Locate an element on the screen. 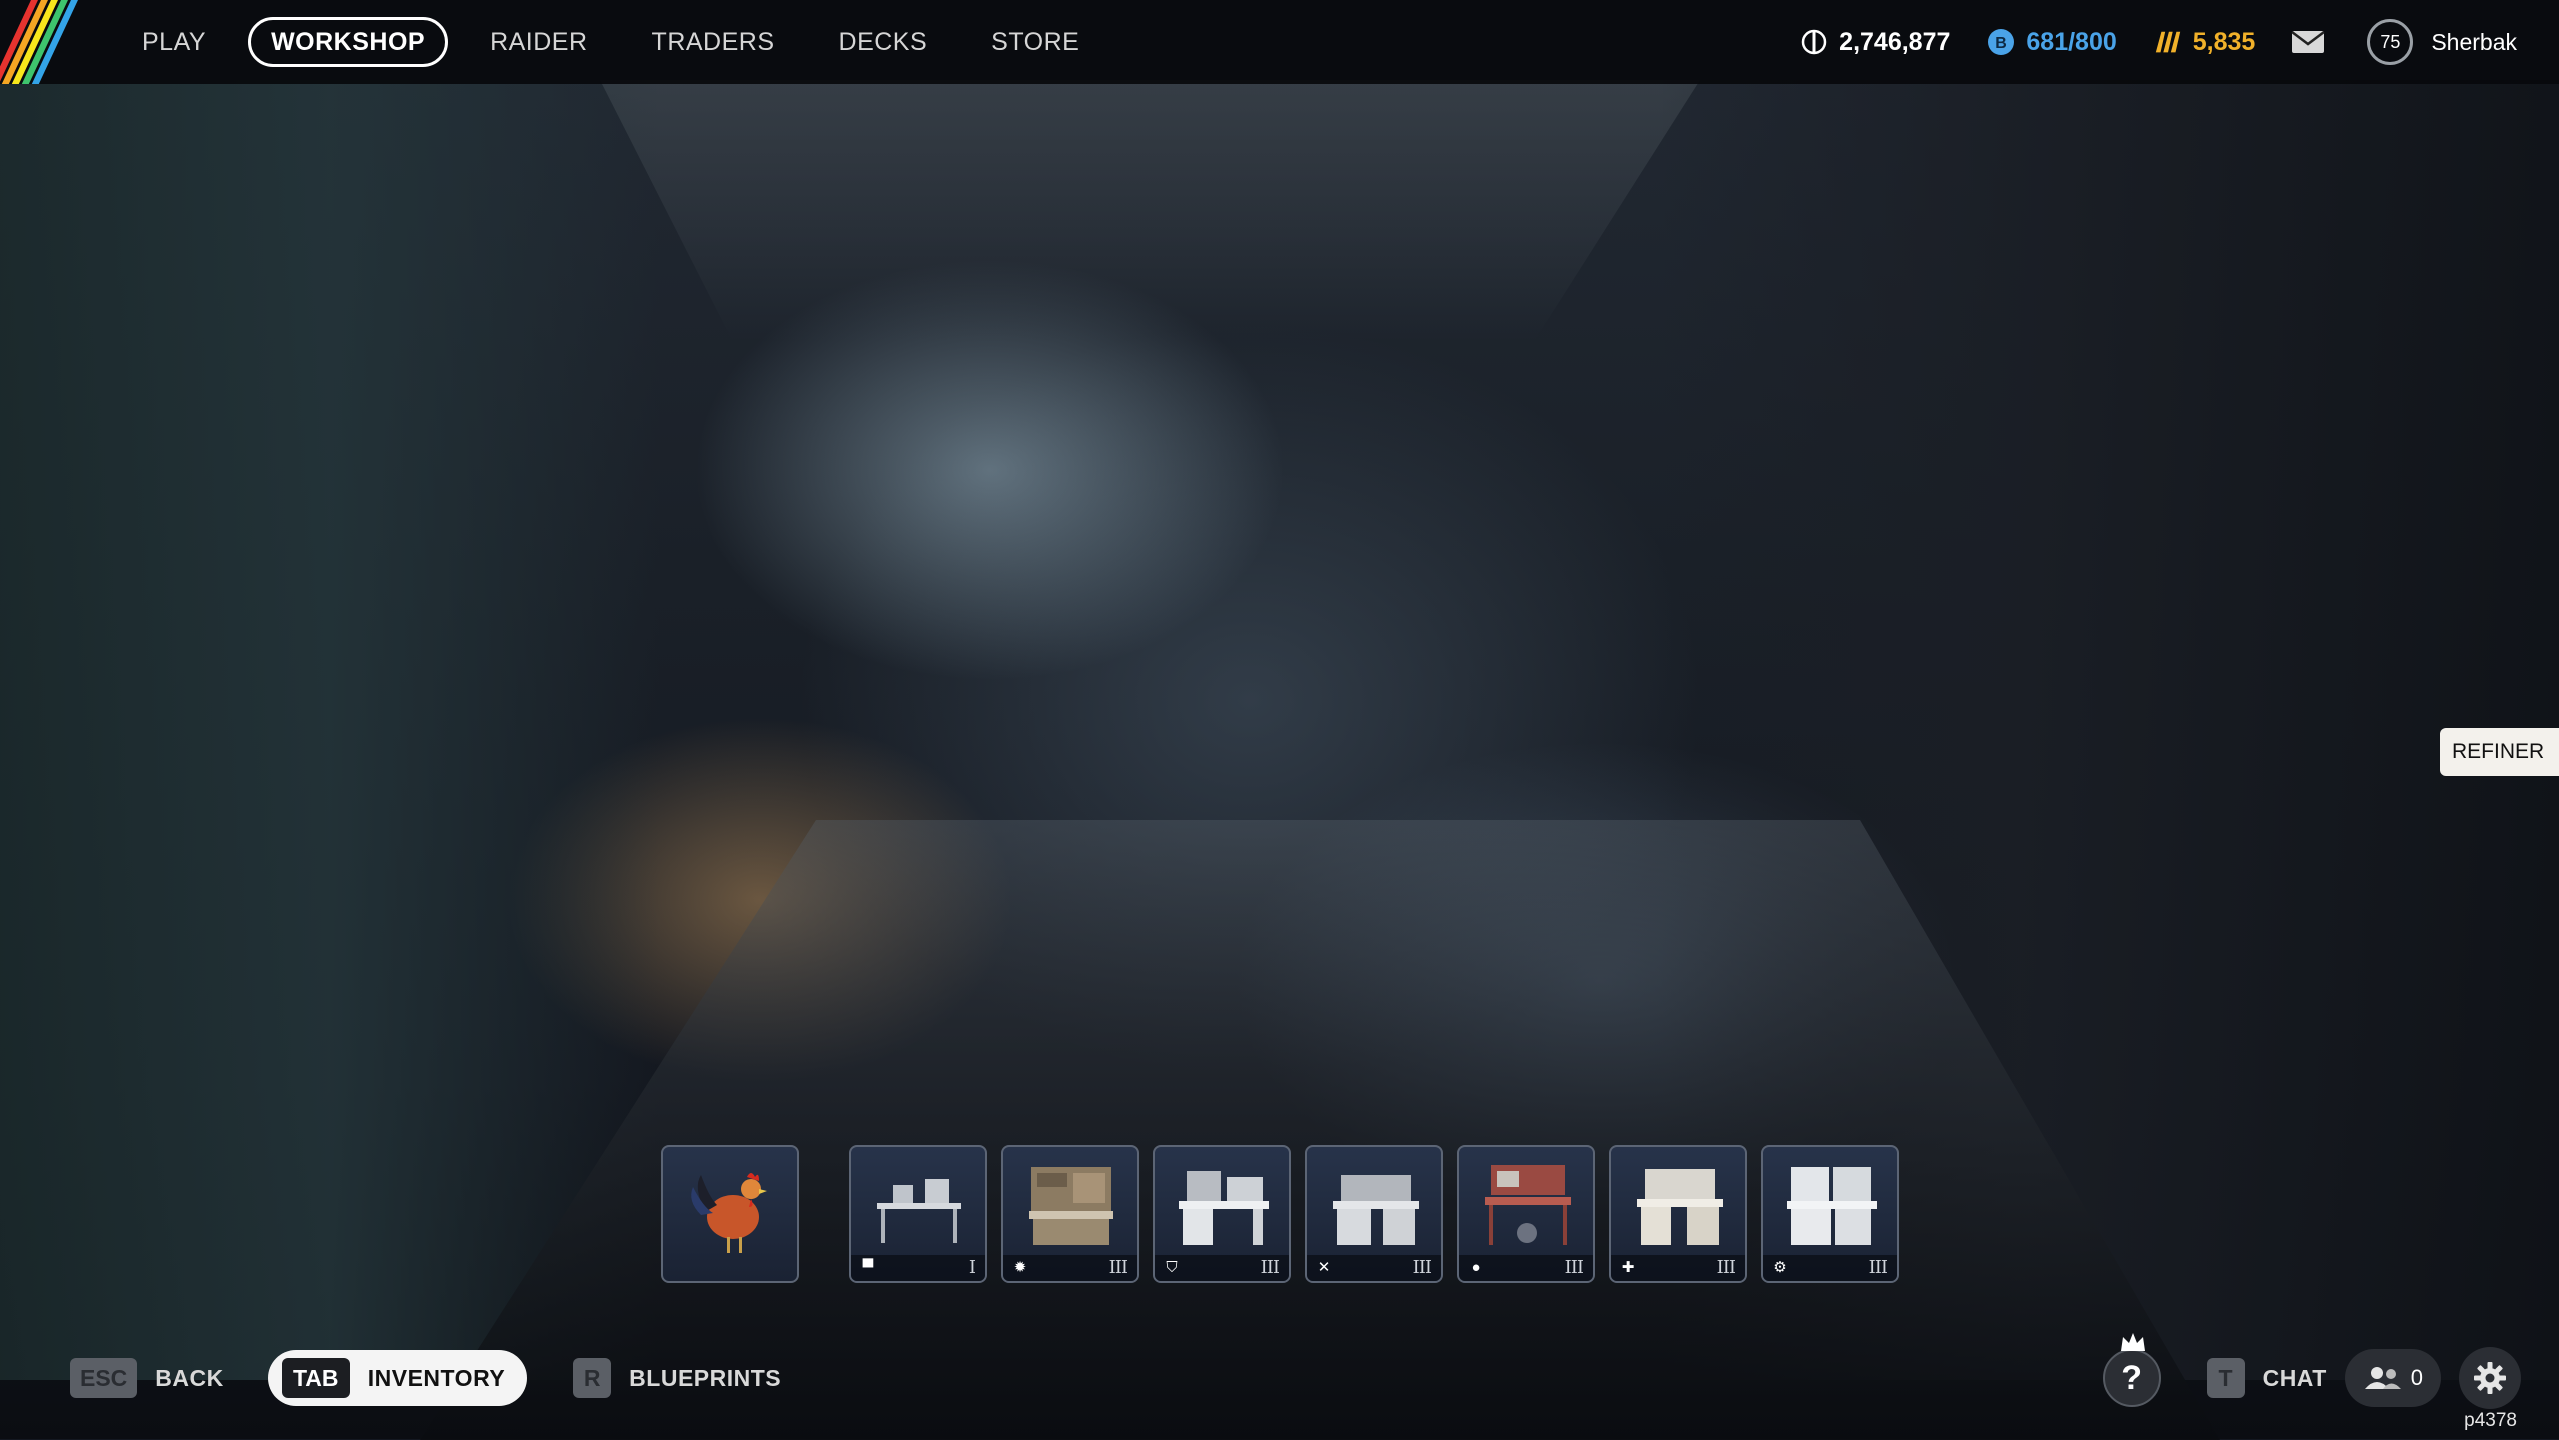 This screenshot has width=2559, height=1440. bench-2-image is located at coordinates (1071, 1206).